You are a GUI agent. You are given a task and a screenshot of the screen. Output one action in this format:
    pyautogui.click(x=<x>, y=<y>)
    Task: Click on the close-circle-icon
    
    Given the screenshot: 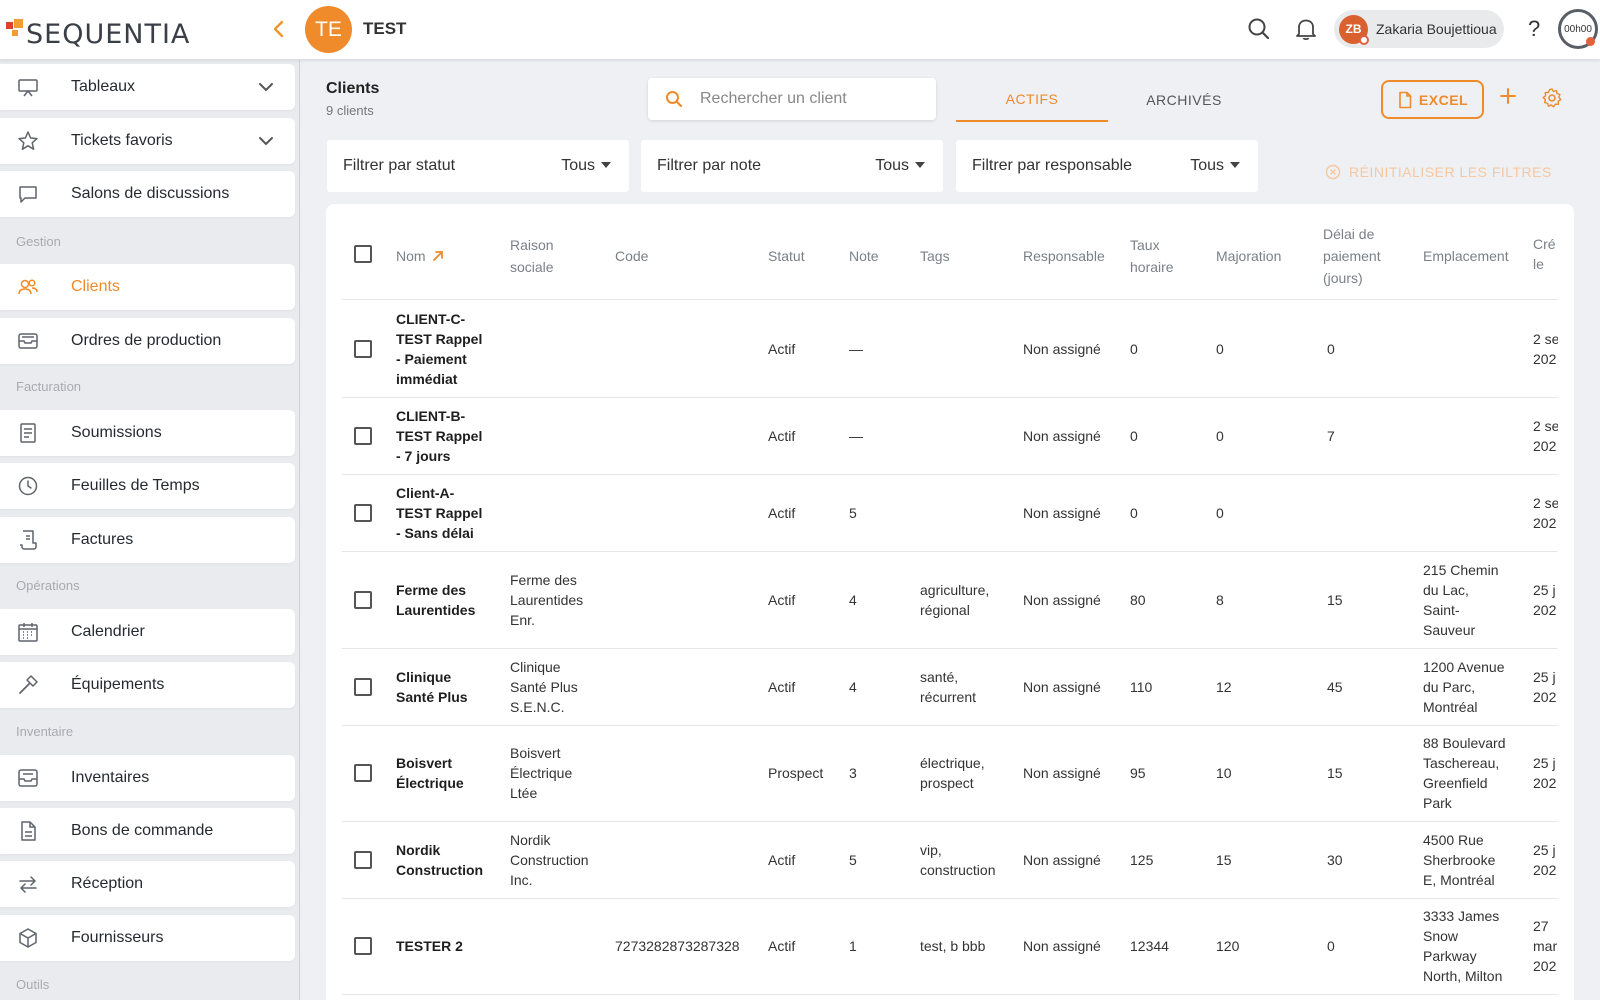 What is the action you would take?
    pyautogui.click(x=1333, y=172)
    